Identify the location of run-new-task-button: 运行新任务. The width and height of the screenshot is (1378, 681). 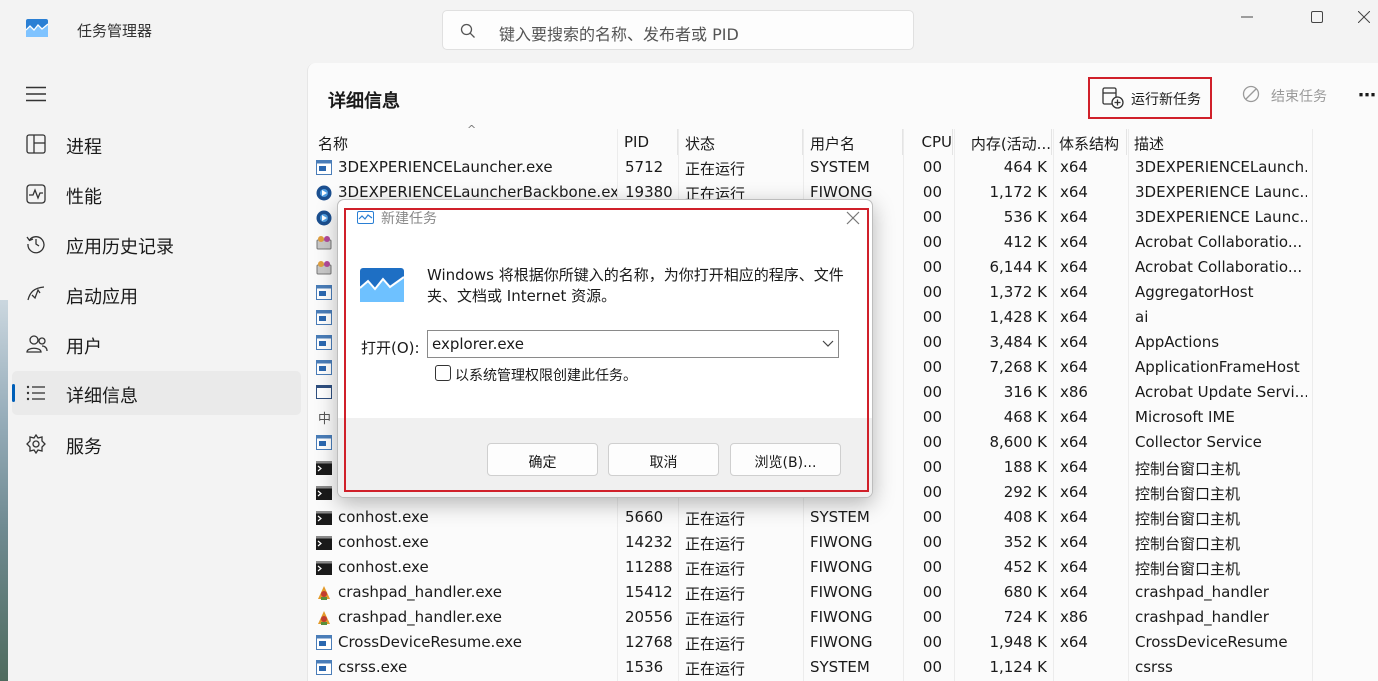
(1150, 98).